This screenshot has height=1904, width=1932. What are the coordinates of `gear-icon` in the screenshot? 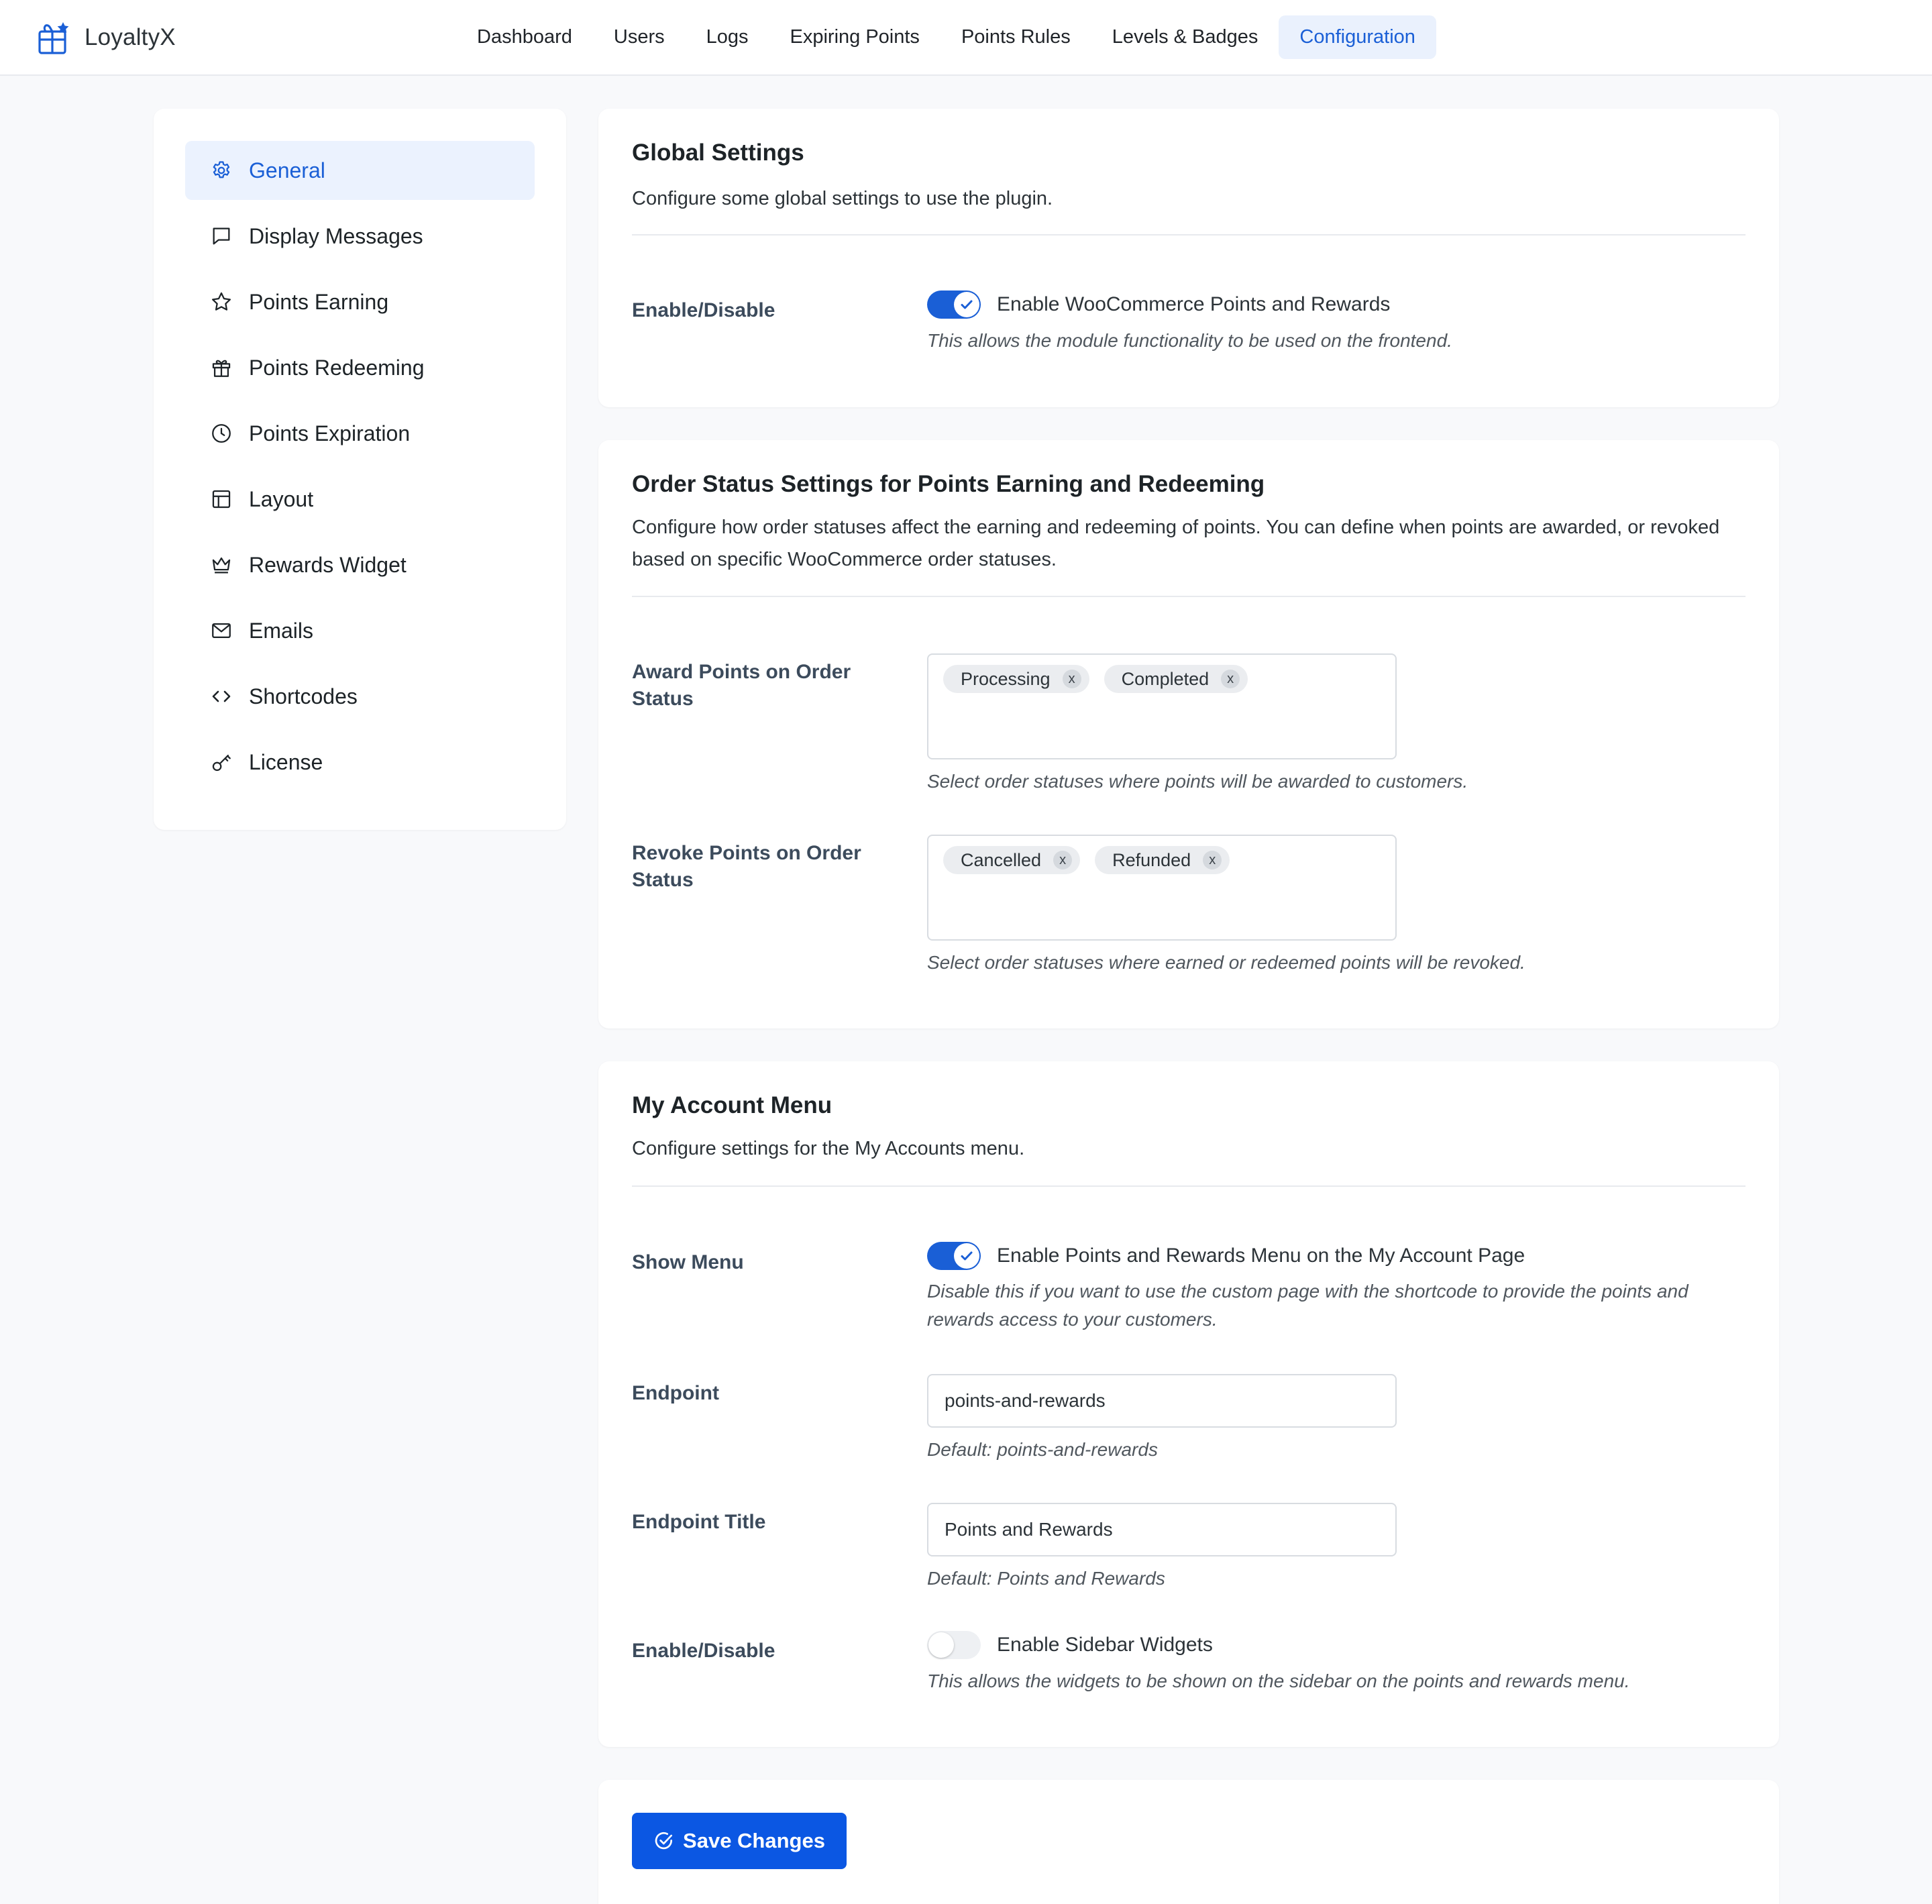 It's located at (221, 170).